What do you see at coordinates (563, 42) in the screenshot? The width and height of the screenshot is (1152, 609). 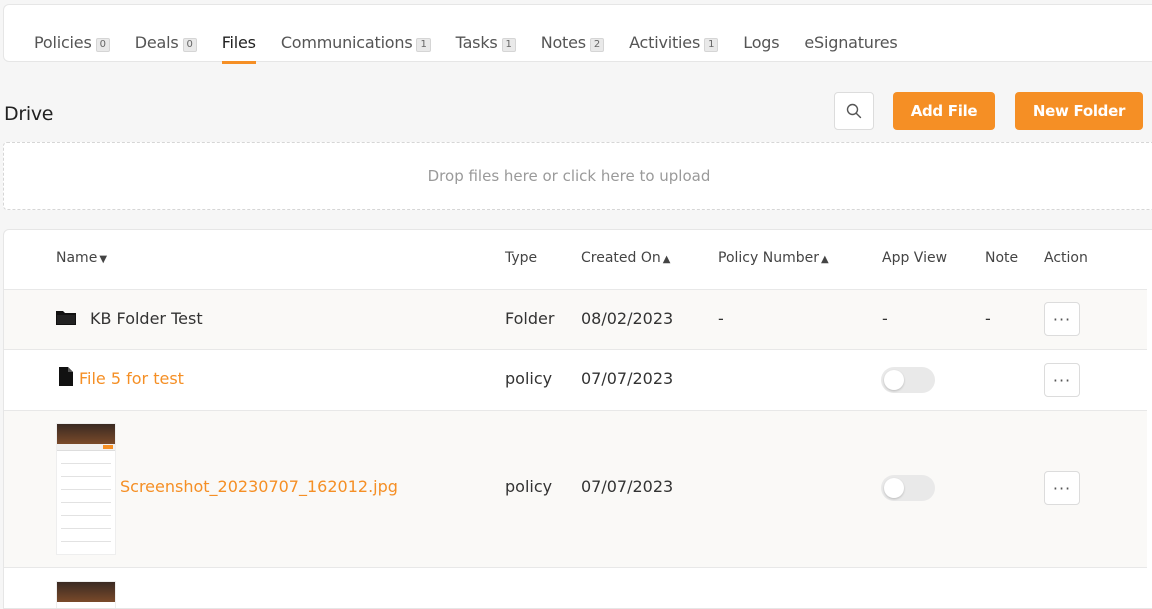 I see `tab-label: Notes` at bounding box center [563, 42].